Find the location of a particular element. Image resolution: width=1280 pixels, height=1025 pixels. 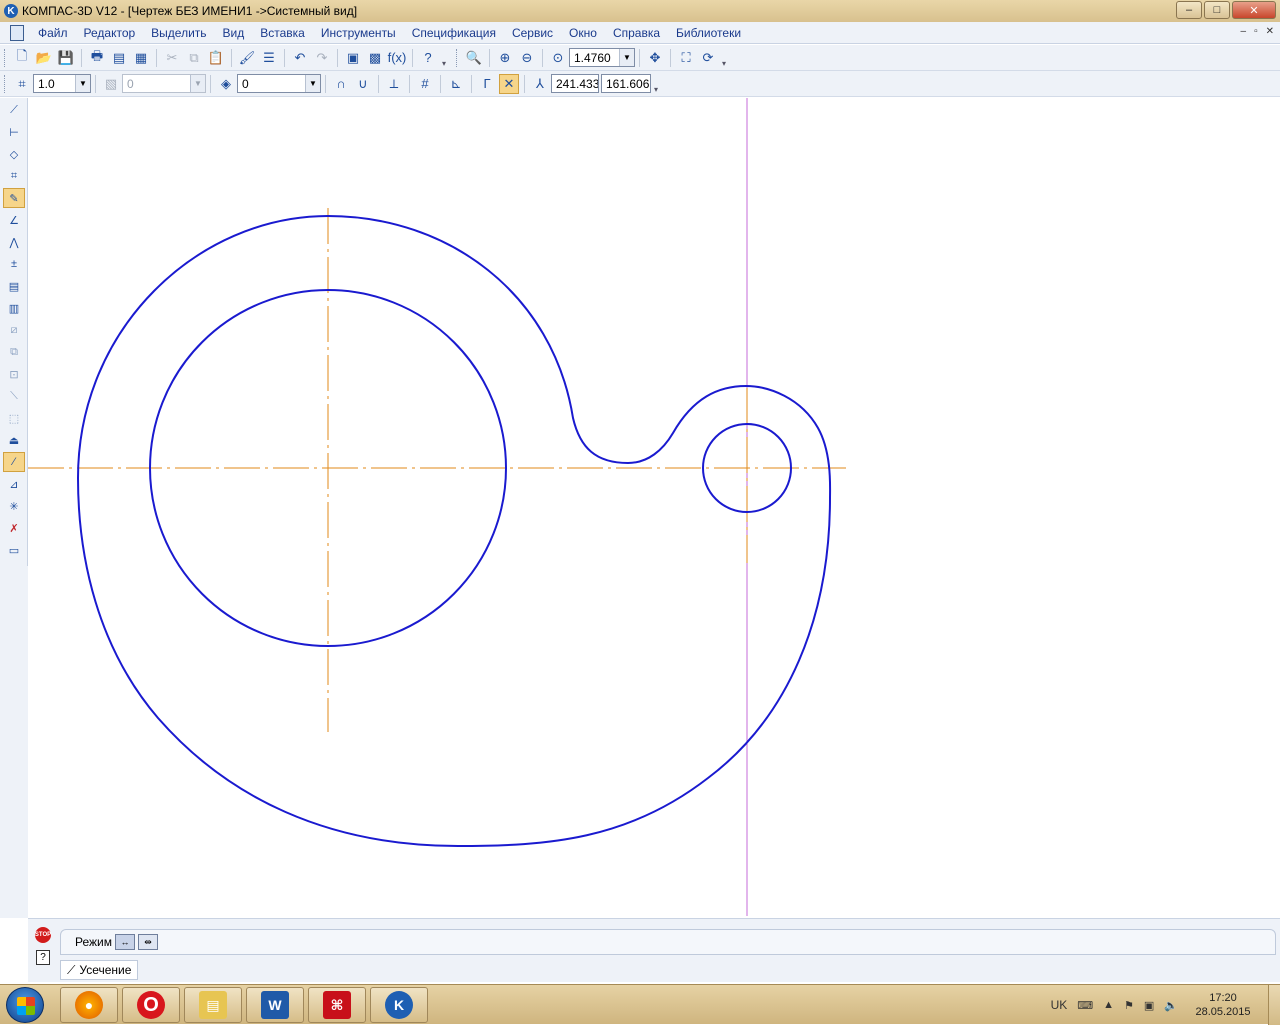

view-combo: 0 ▼ is located at coordinates (164, 83).